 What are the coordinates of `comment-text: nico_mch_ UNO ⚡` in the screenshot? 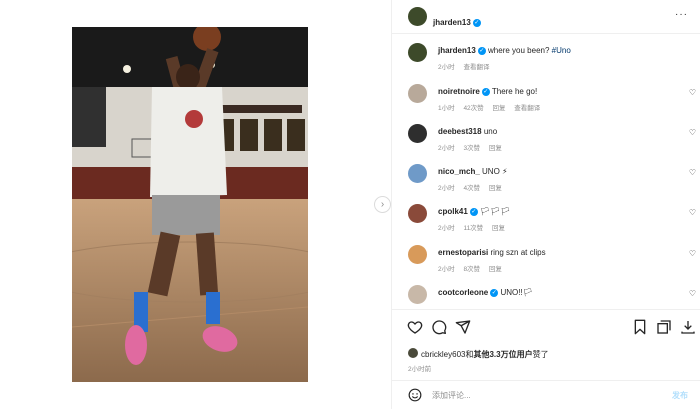 It's located at (473, 172).